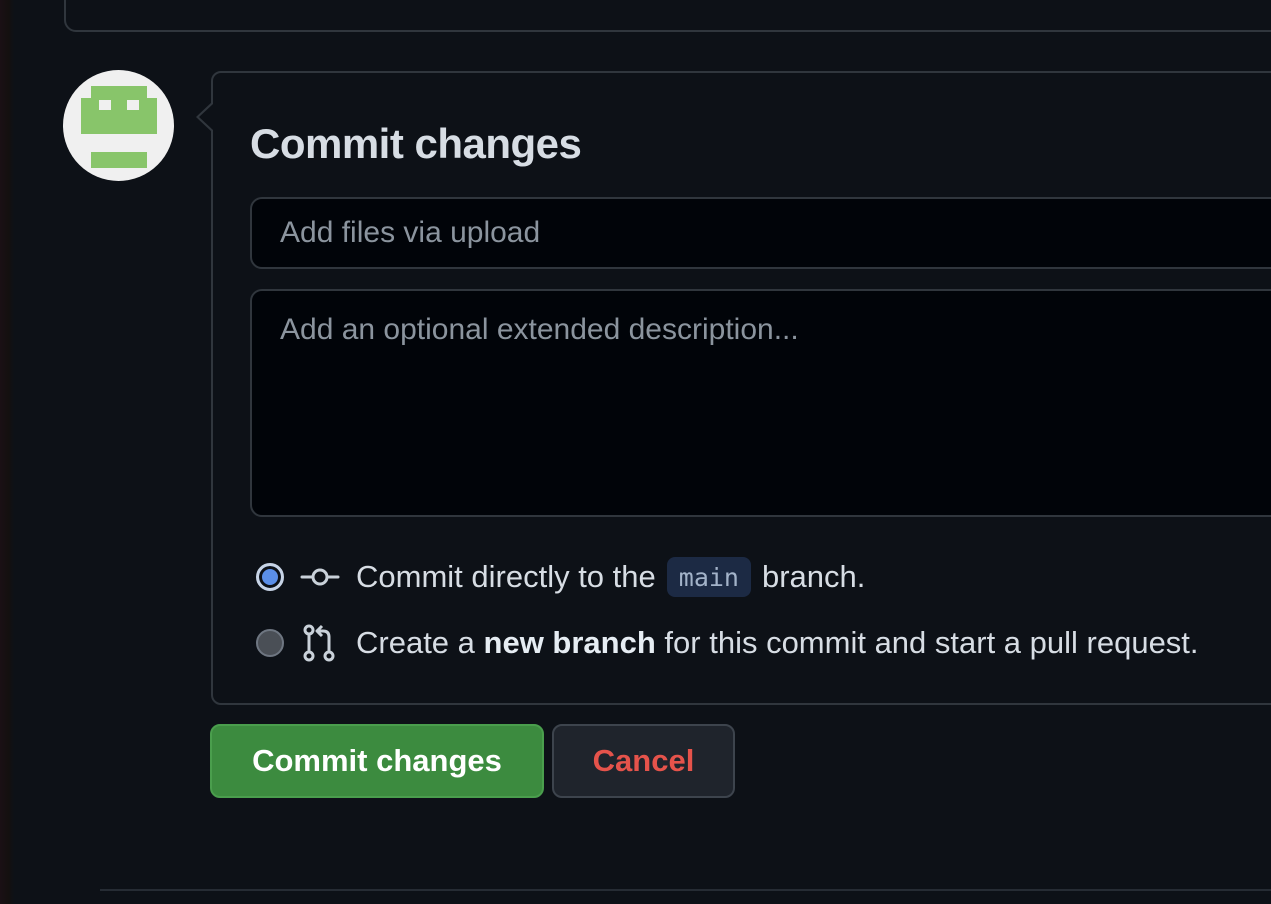 The height and width of the screenshot is (904, 1271). I want to click on git-pull-request-icon, so click(319, 643).